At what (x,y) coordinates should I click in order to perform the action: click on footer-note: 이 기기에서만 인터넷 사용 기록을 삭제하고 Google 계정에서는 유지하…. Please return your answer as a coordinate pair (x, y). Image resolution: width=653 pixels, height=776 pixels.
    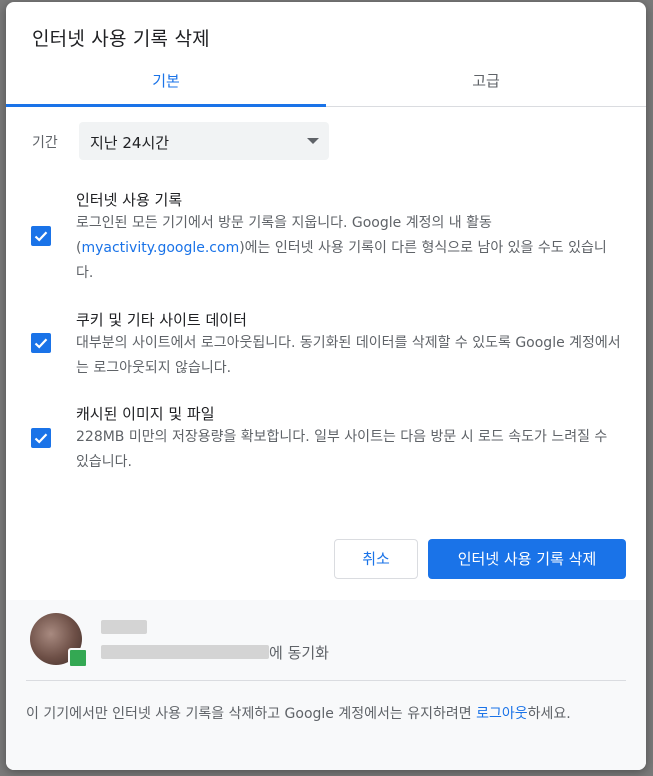
    Looking at the image, I should click on (326, 714).